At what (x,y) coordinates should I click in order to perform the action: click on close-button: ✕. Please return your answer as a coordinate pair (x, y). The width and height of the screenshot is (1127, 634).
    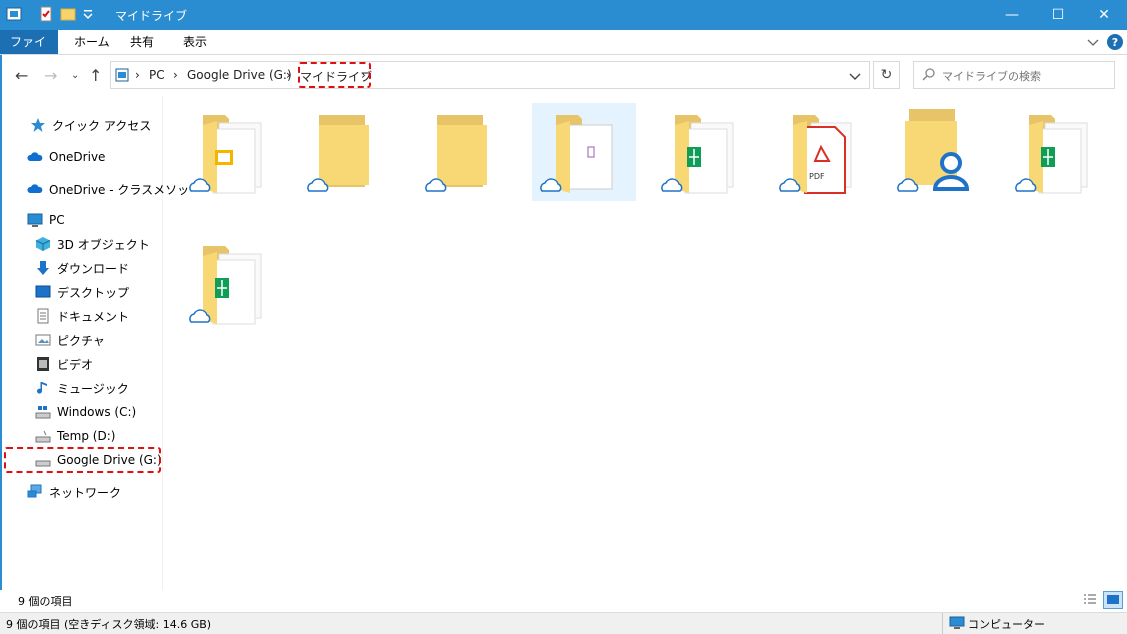
    Looking at the image, I should click on (1104, 15).